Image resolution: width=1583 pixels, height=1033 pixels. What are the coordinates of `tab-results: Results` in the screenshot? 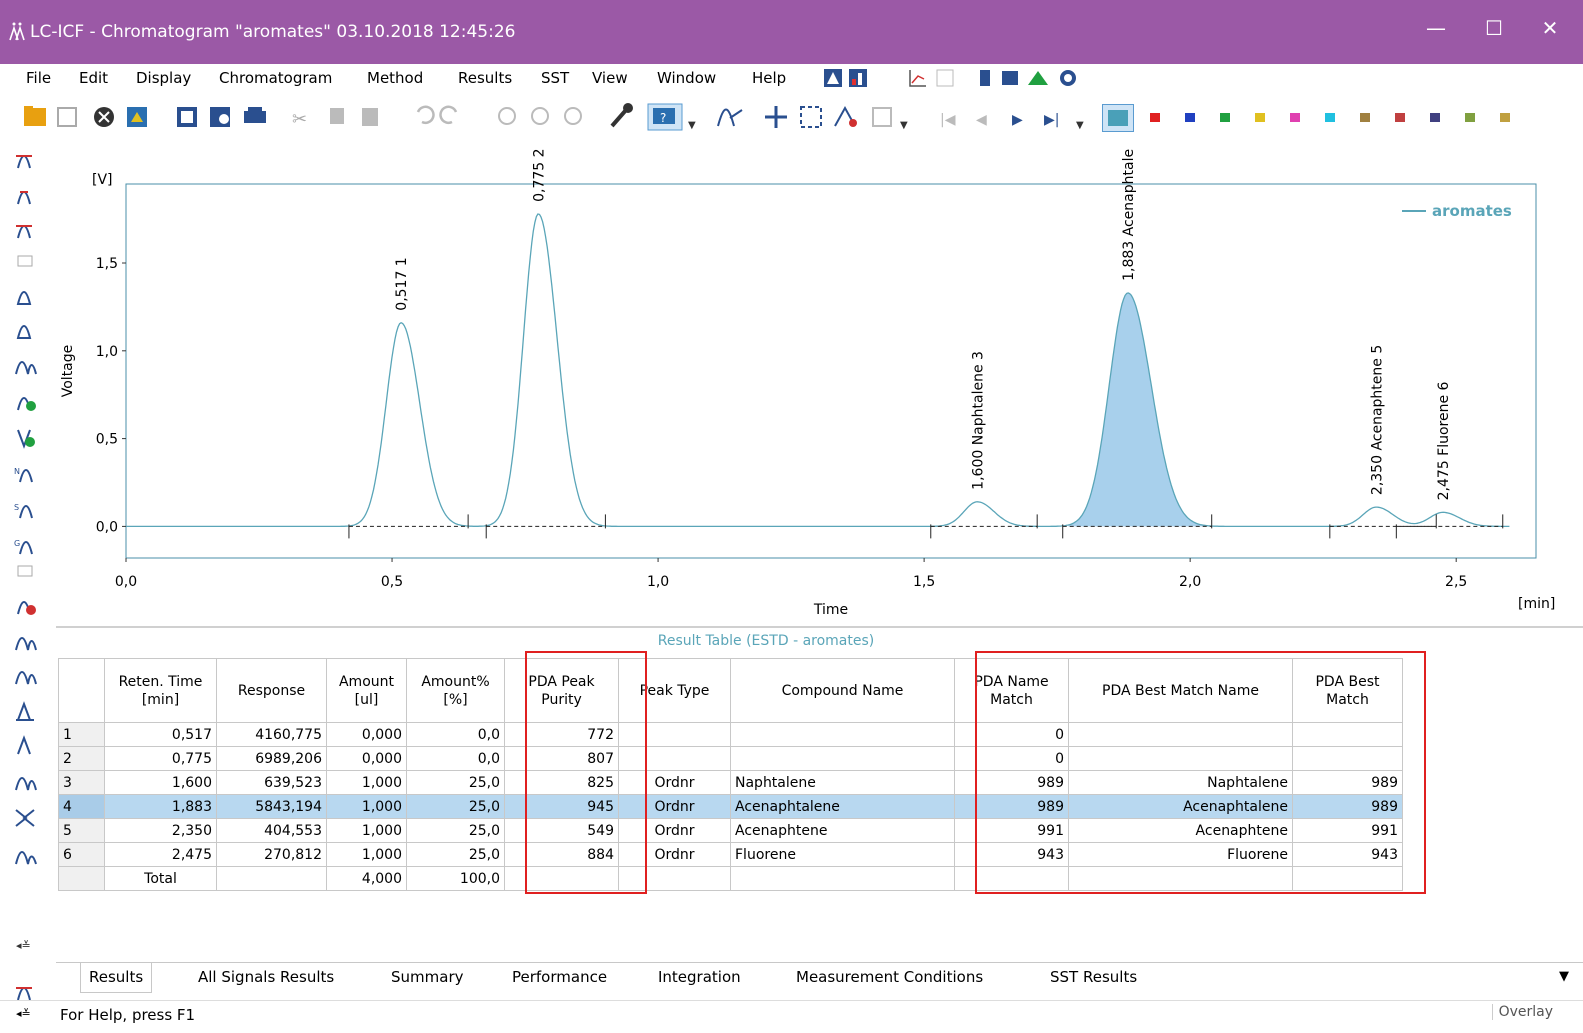 It's located at (116, 978).